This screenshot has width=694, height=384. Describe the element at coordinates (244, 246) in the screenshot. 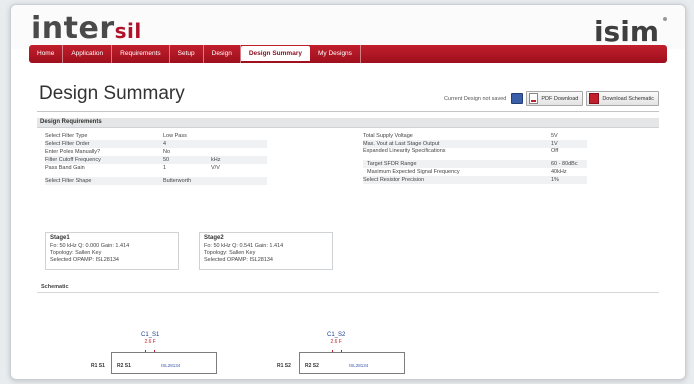

I see `stage-params: Fo: 50 kHz Q: 0.541 Gain: 1.414` at that location.